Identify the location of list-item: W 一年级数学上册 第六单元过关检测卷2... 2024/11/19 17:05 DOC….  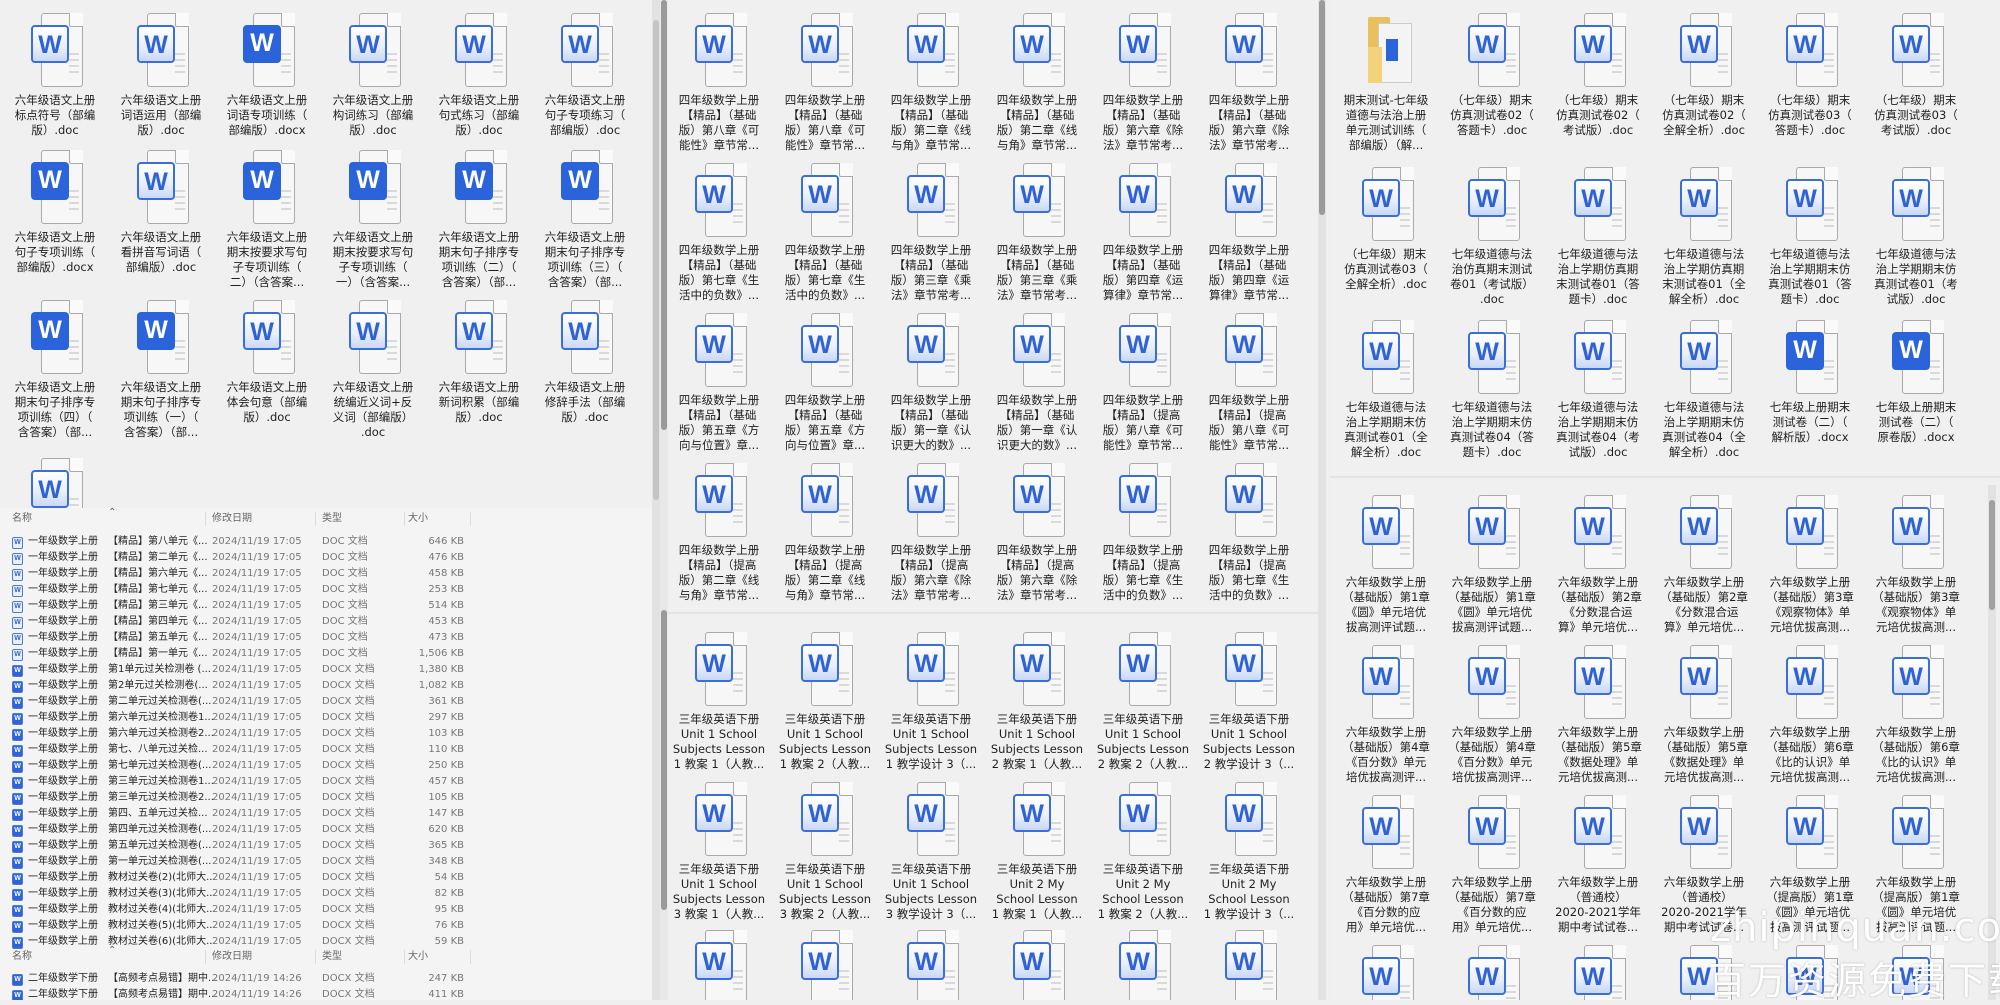
(326, 734).